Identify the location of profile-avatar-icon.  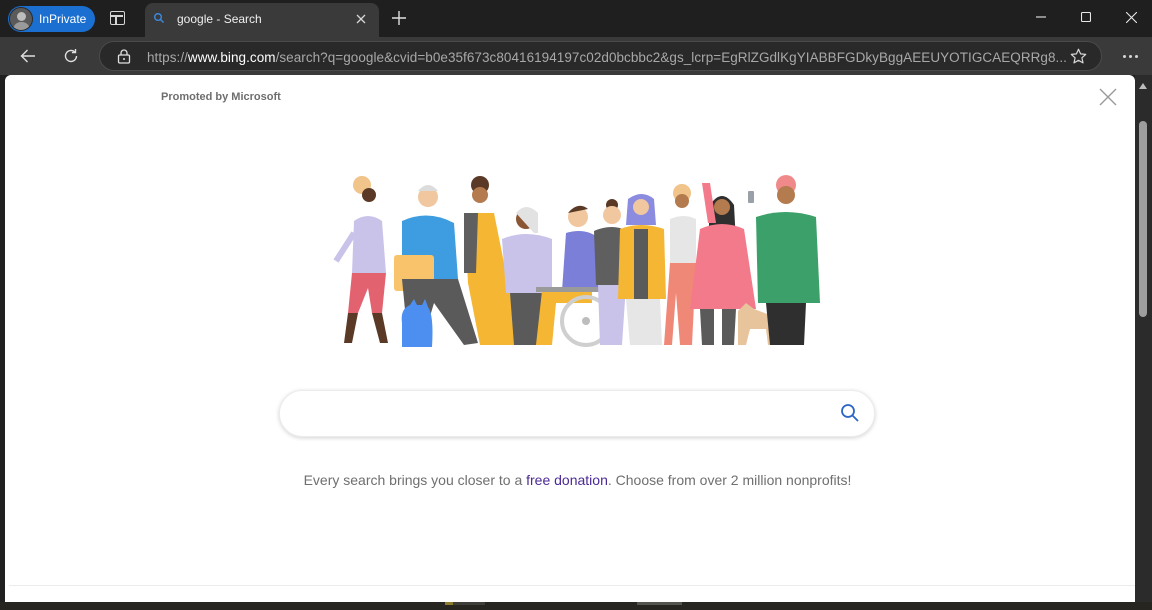
(21, 19).